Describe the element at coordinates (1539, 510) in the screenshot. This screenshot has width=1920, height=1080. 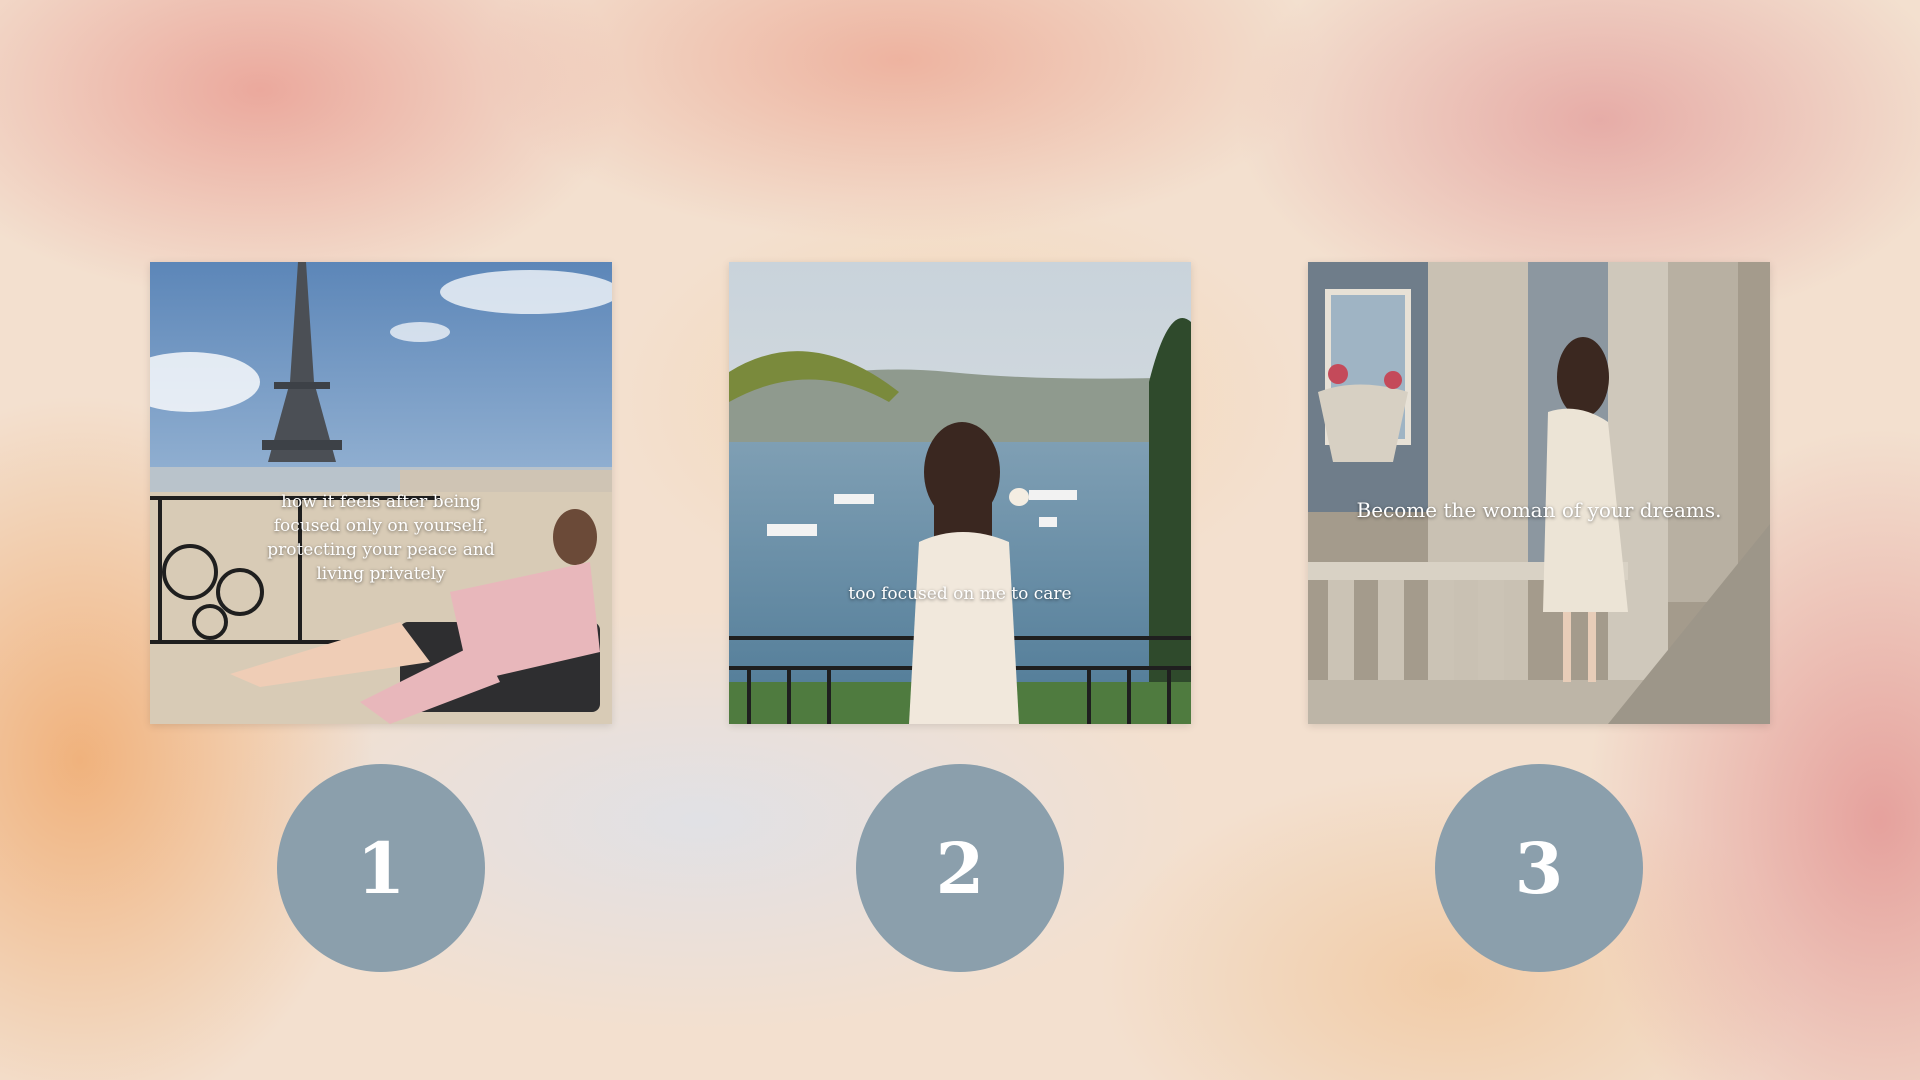
I see `slide-3-caption: Become the woman of your dreams.` at that location.